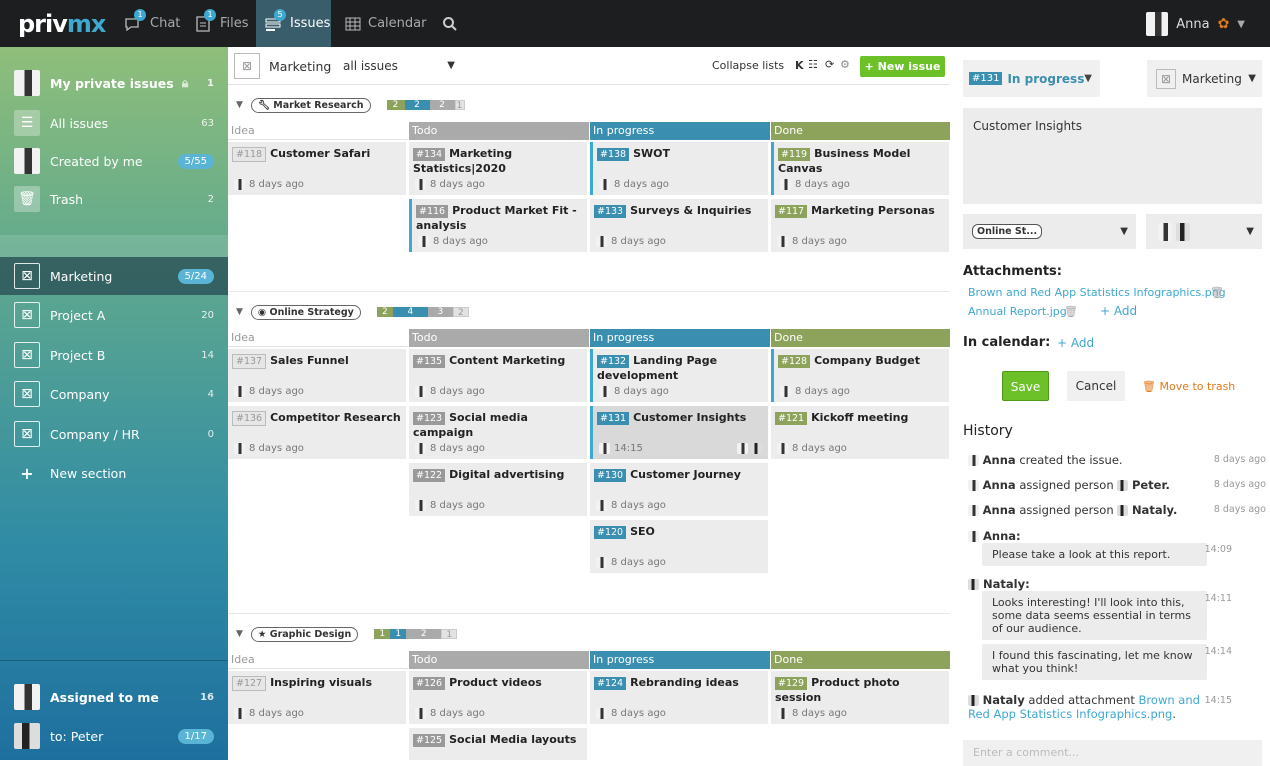 The width and height of the screenshot is (1270, 766). Describe the element at coordinates (679, 375) in the screenshot. I see `issue-card: #132 Landing Page development 8 days ago` at that location.